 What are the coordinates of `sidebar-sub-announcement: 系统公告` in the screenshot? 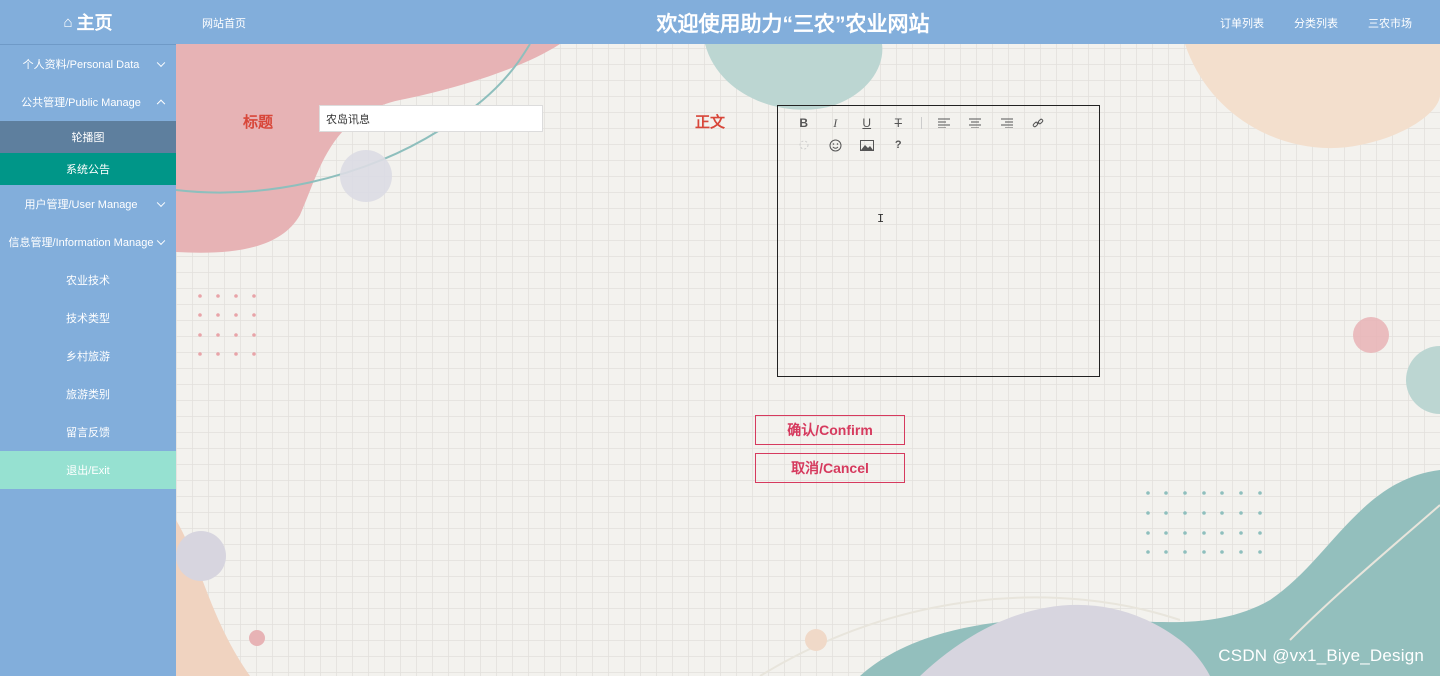 It's located at (88, 169).